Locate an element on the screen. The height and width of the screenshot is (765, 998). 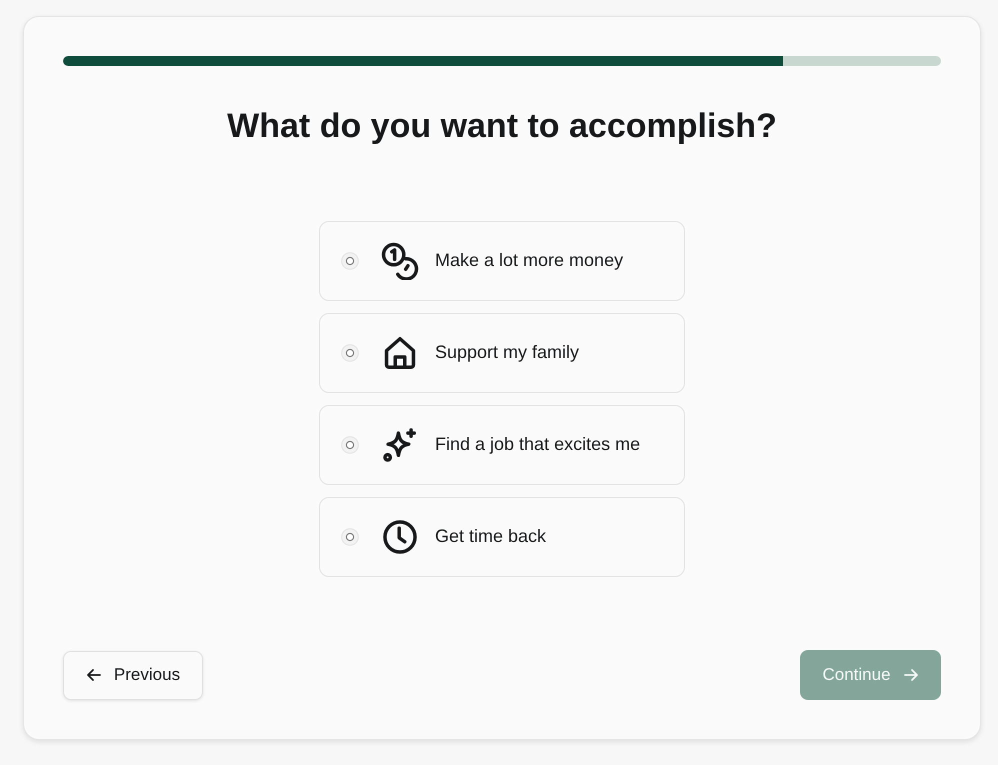
option-label: Get time back is located at coordinates (490, 536).